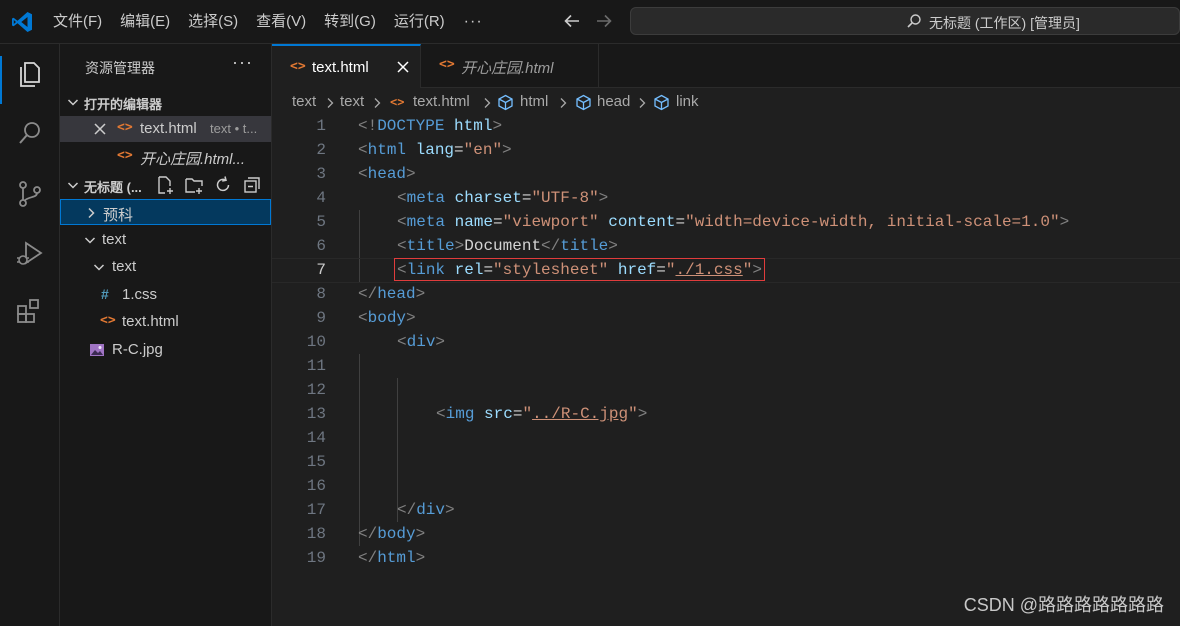 This screenshot has height=626, width=1180. Describe the element at coordinates (726, 318) in the screenshot. I see `code-line: 9 <body>` at that location.